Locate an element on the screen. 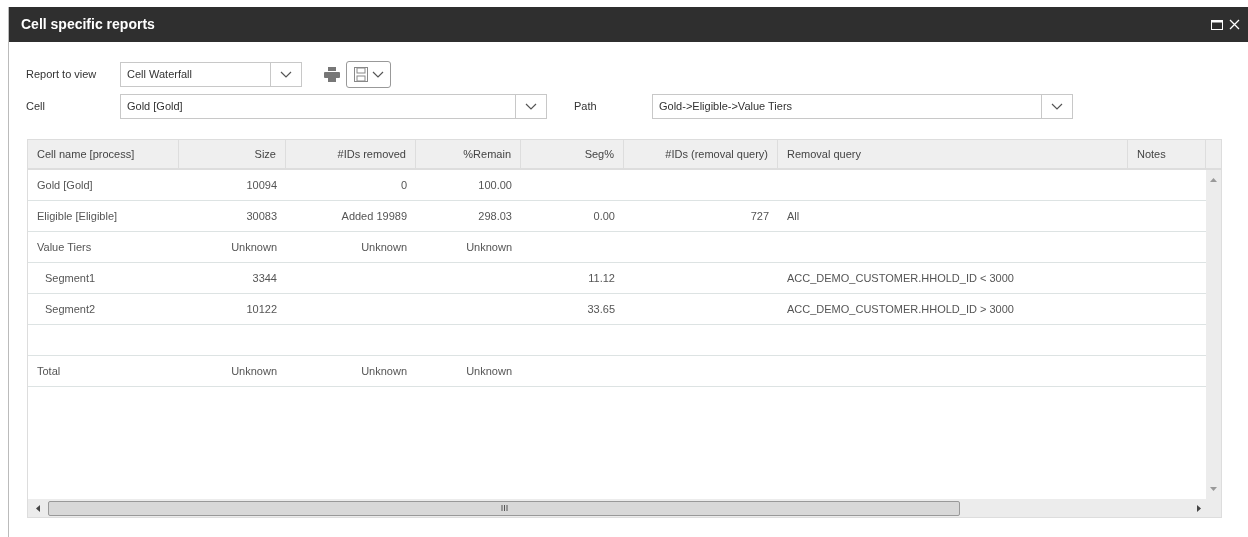  table-cell-text: 0 is located at coordinates (403, 185).